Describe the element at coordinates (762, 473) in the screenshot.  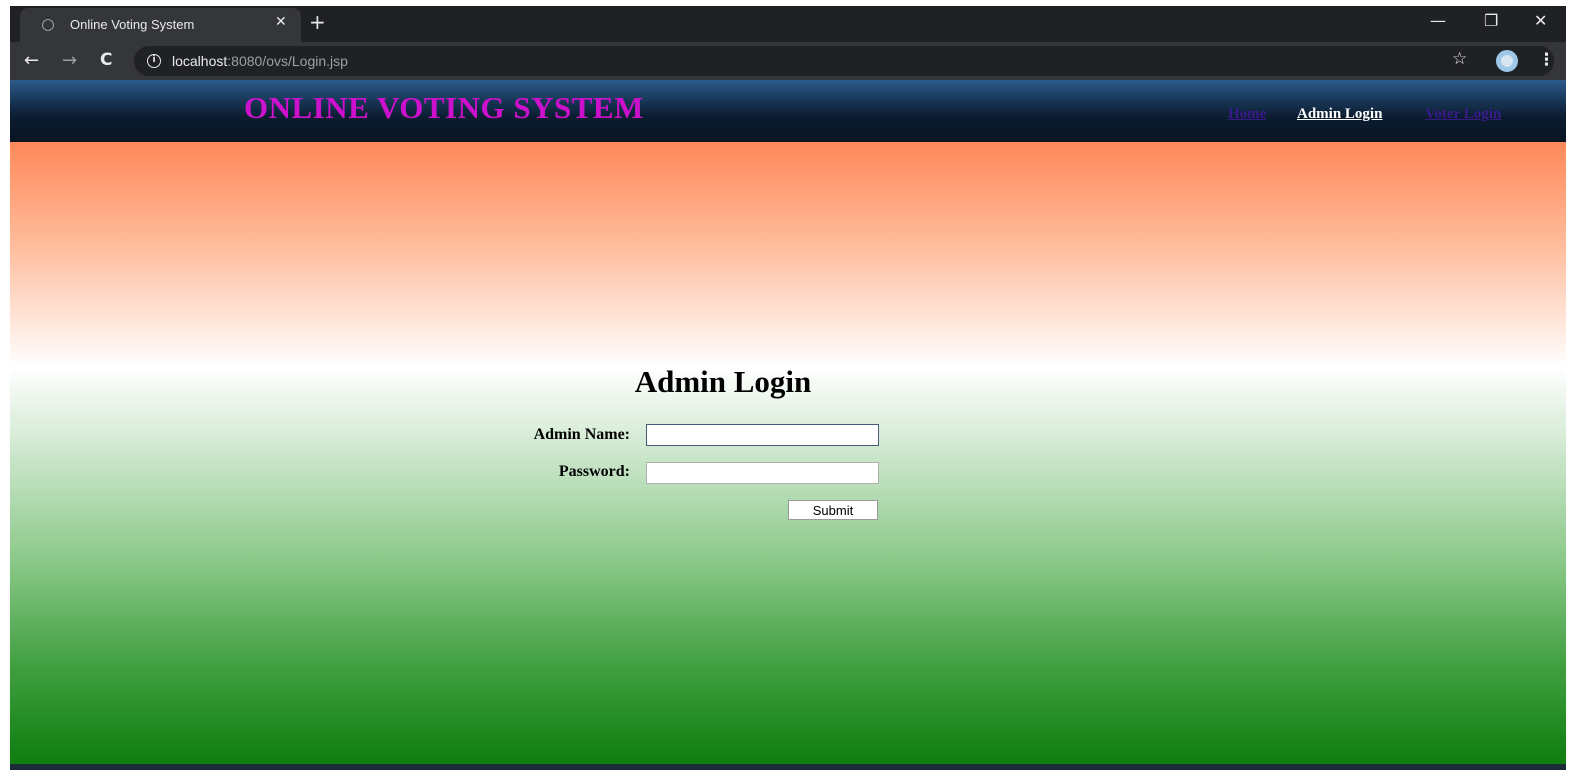
I see `password-input` at that location.